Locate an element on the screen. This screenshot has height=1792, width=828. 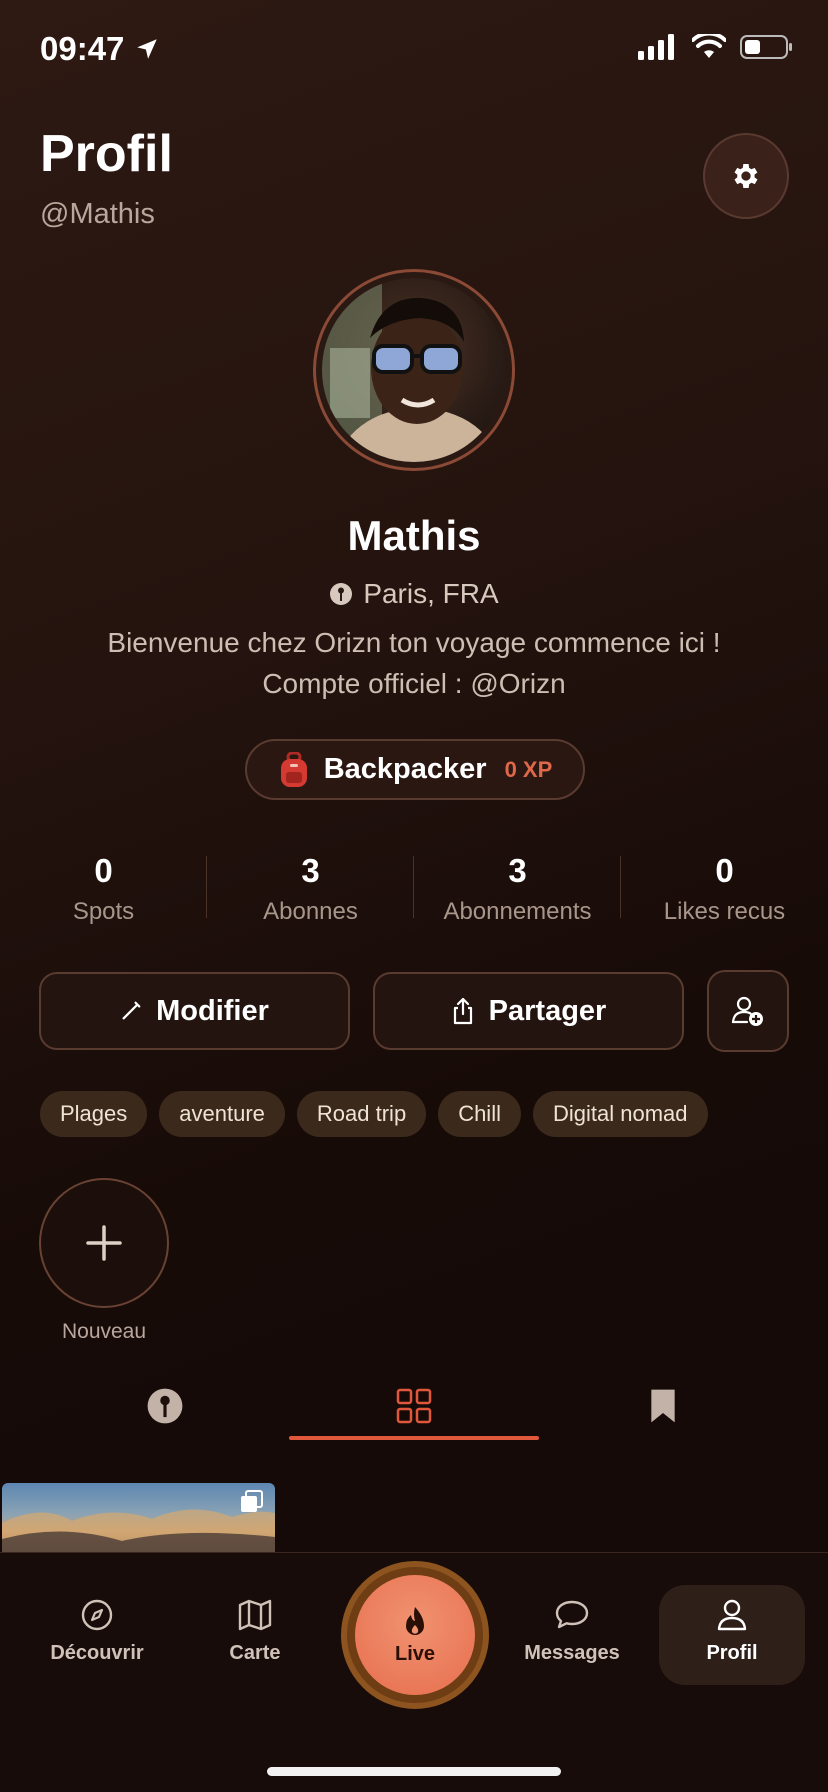
profile-name: Mathis is located at coordinates (414, 535).